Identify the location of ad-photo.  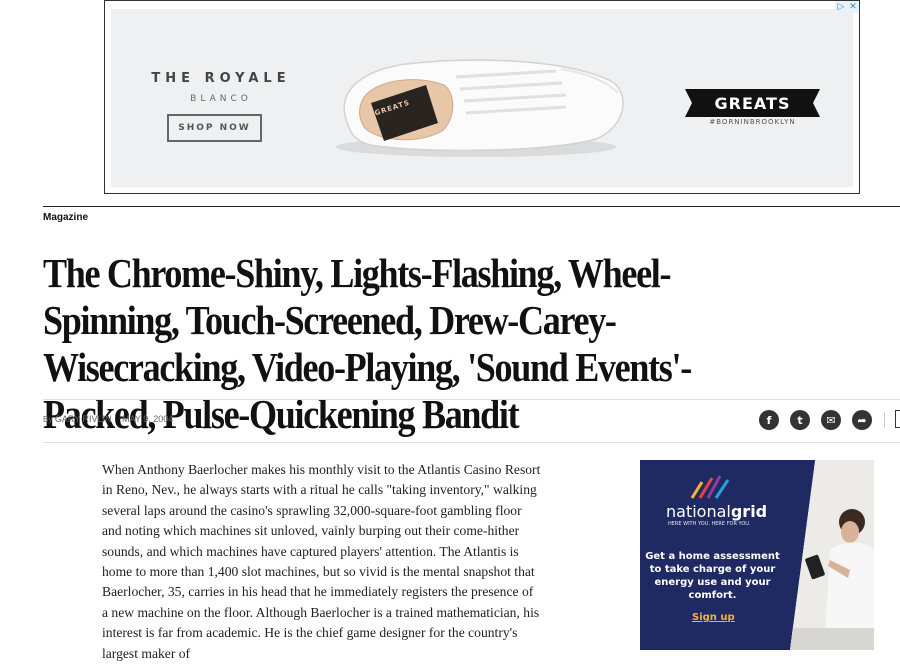
(832, 555).